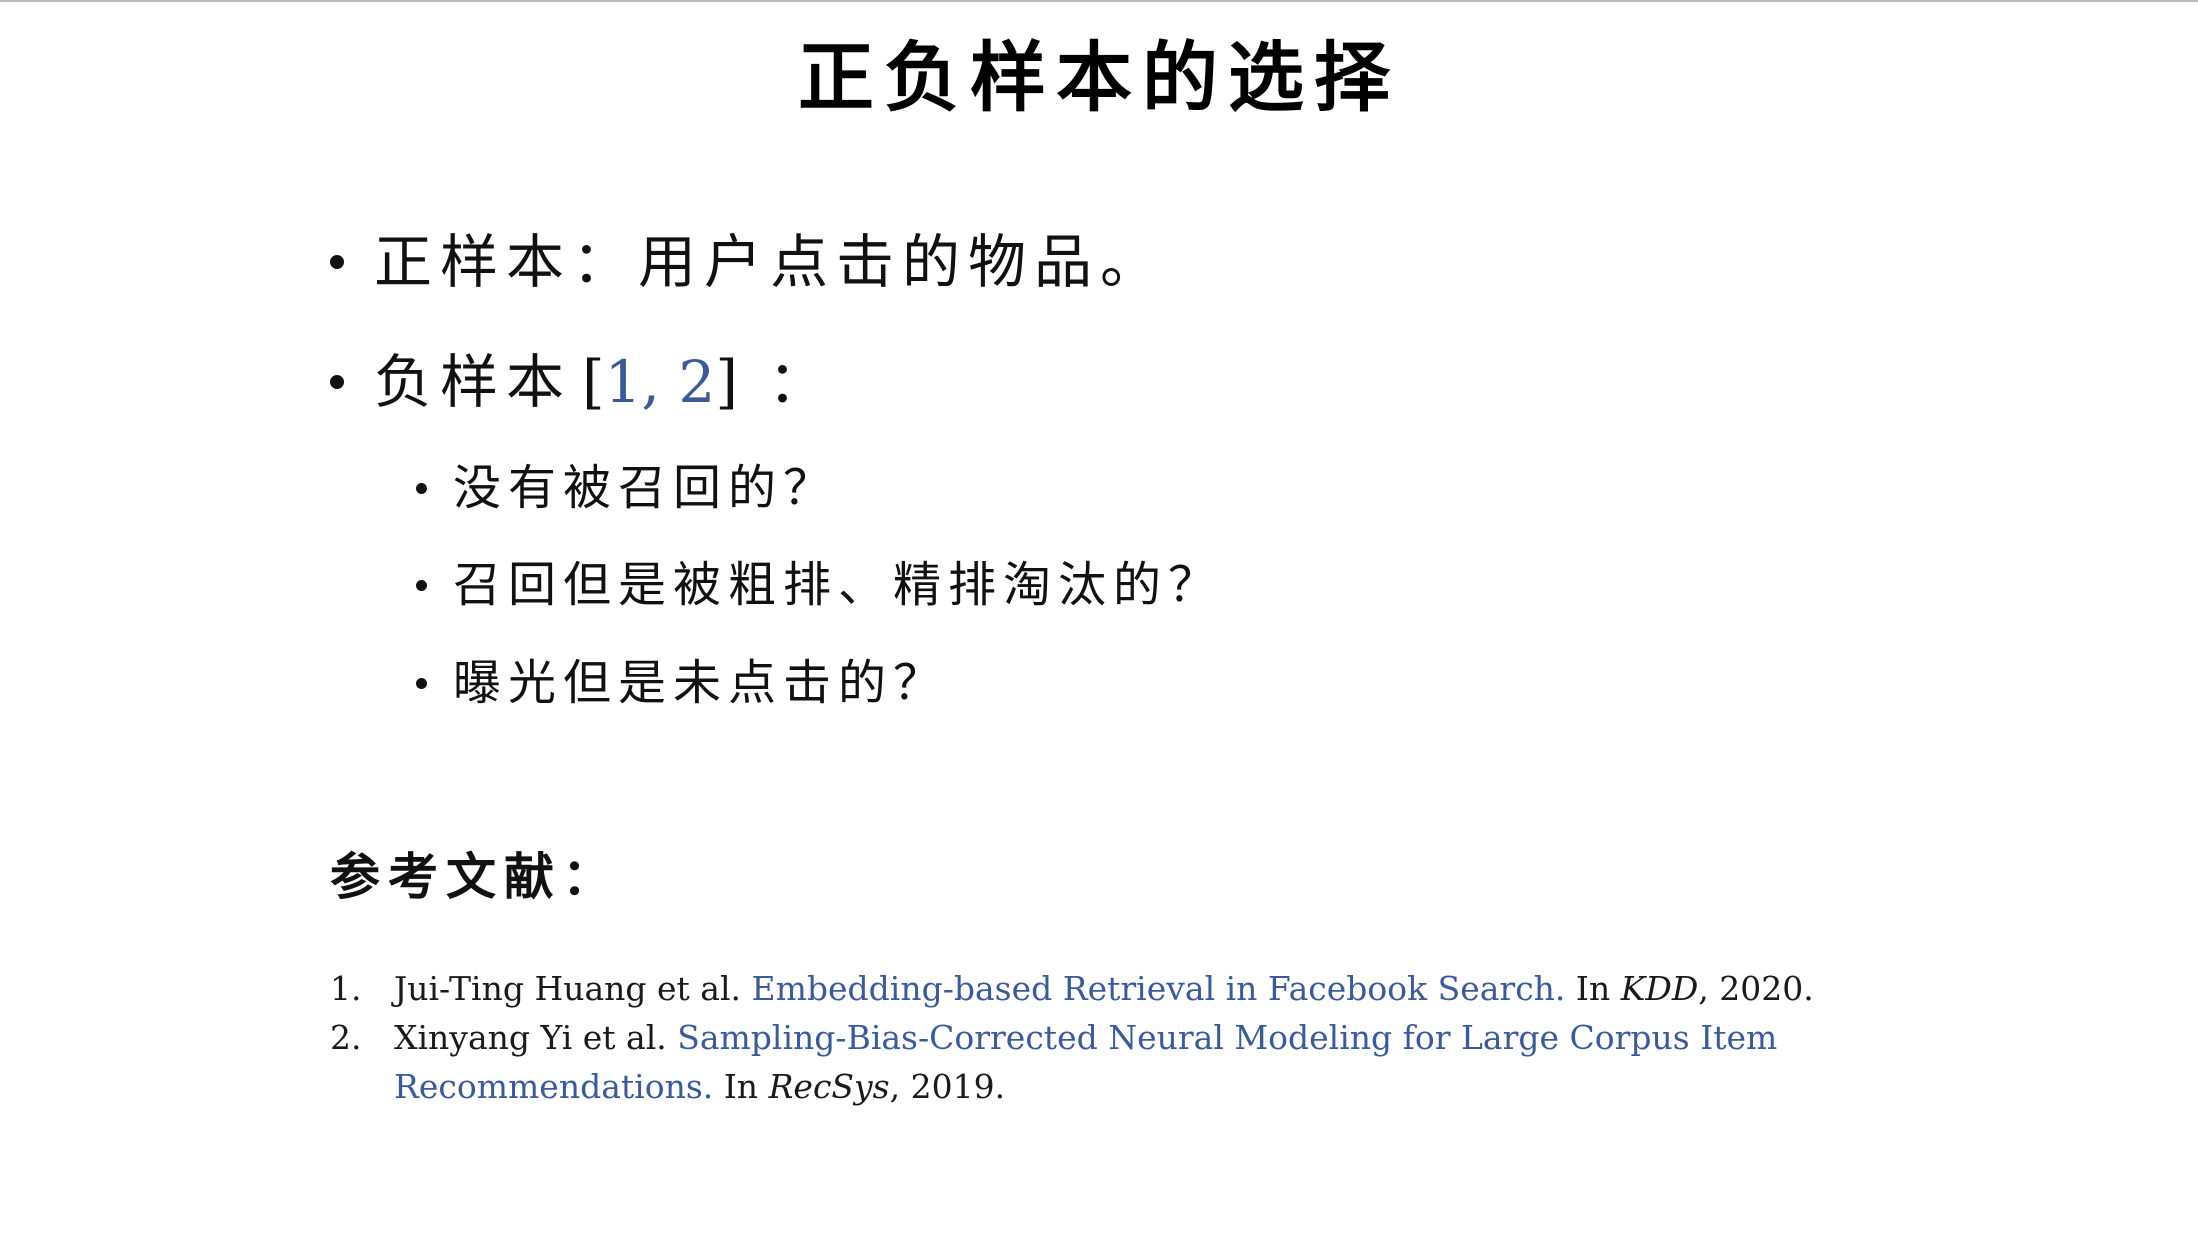  I want to click on reference-title-link-continued: Recommendations., so click(553, 1086).